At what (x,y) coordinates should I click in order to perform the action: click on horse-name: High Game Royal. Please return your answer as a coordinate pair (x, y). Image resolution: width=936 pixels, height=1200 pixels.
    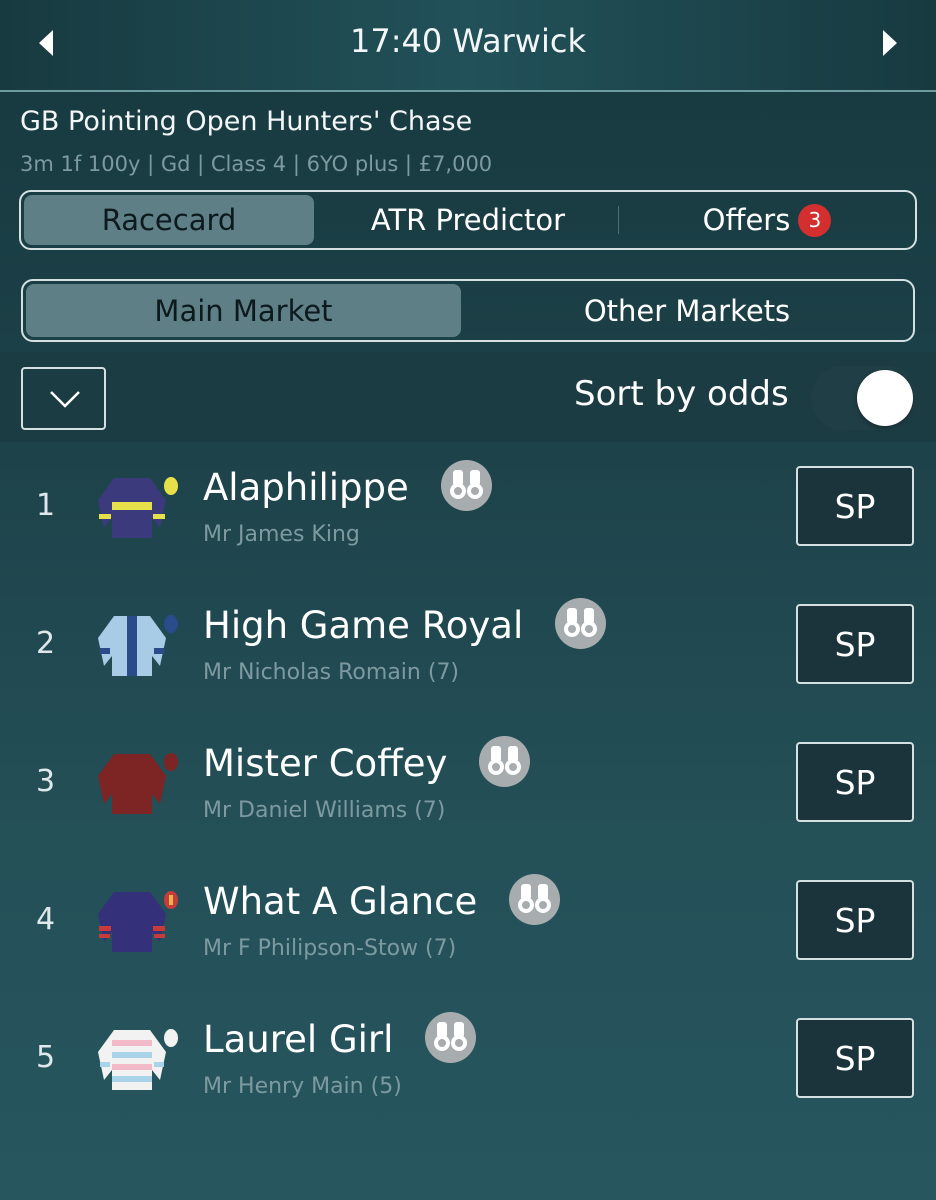
    Looking at the image, I should click on (405, 623).